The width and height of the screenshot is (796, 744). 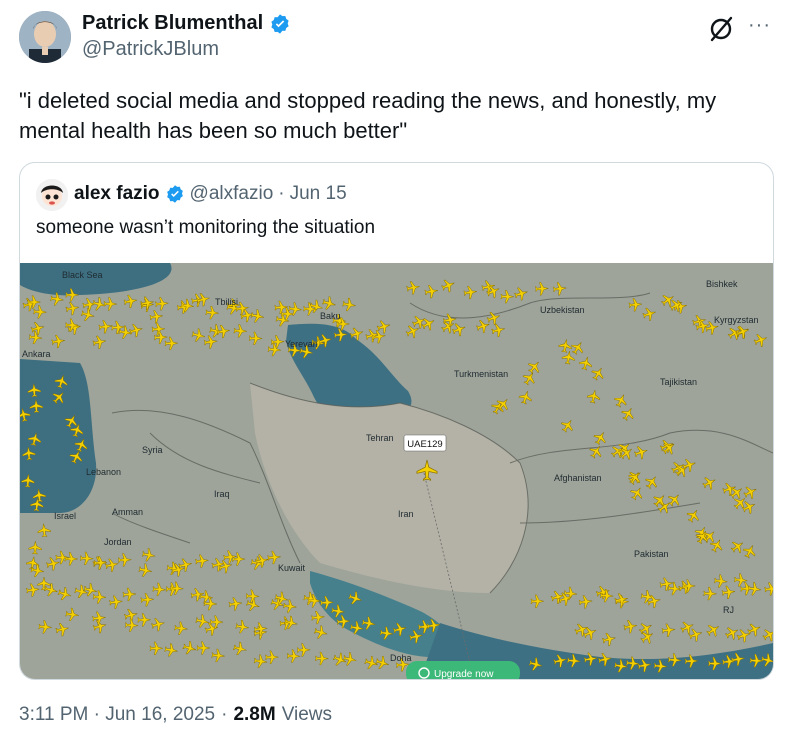 I want to click on upgrade-now-button: Upgrade now, so click(x=463, y=670).